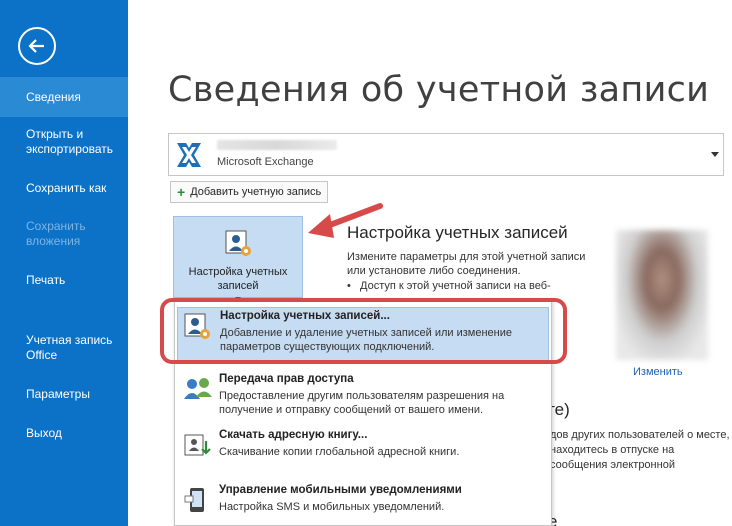 This screenshot has height=526, width=732. What do you see at coordinates (64, 433) in the screenshot?
I see `nav-item-exit: Выход` at bounding box center [64, 433].